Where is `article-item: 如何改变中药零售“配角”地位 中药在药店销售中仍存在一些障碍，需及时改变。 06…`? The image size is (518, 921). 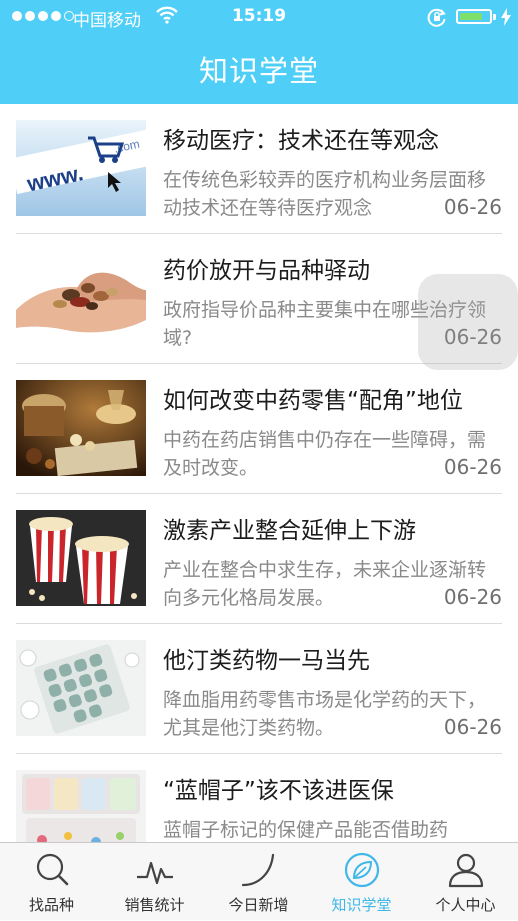
article-item: 如何改变中药零售“配角”地位 中药在药店销售中仍存在一些障碍，需及时改变。 06… is located at coordinates (259, 429).